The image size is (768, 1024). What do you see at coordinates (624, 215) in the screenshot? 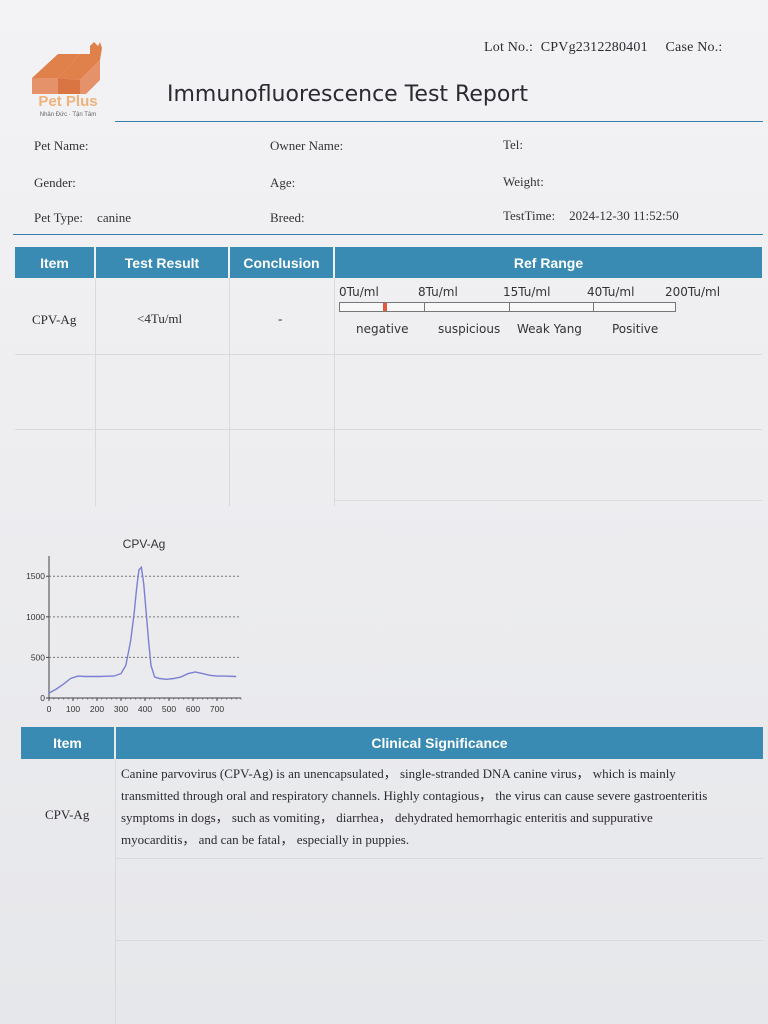
I see `test-time-value: 2024-12-30 11:52:50` at bounding box center [624, 215].